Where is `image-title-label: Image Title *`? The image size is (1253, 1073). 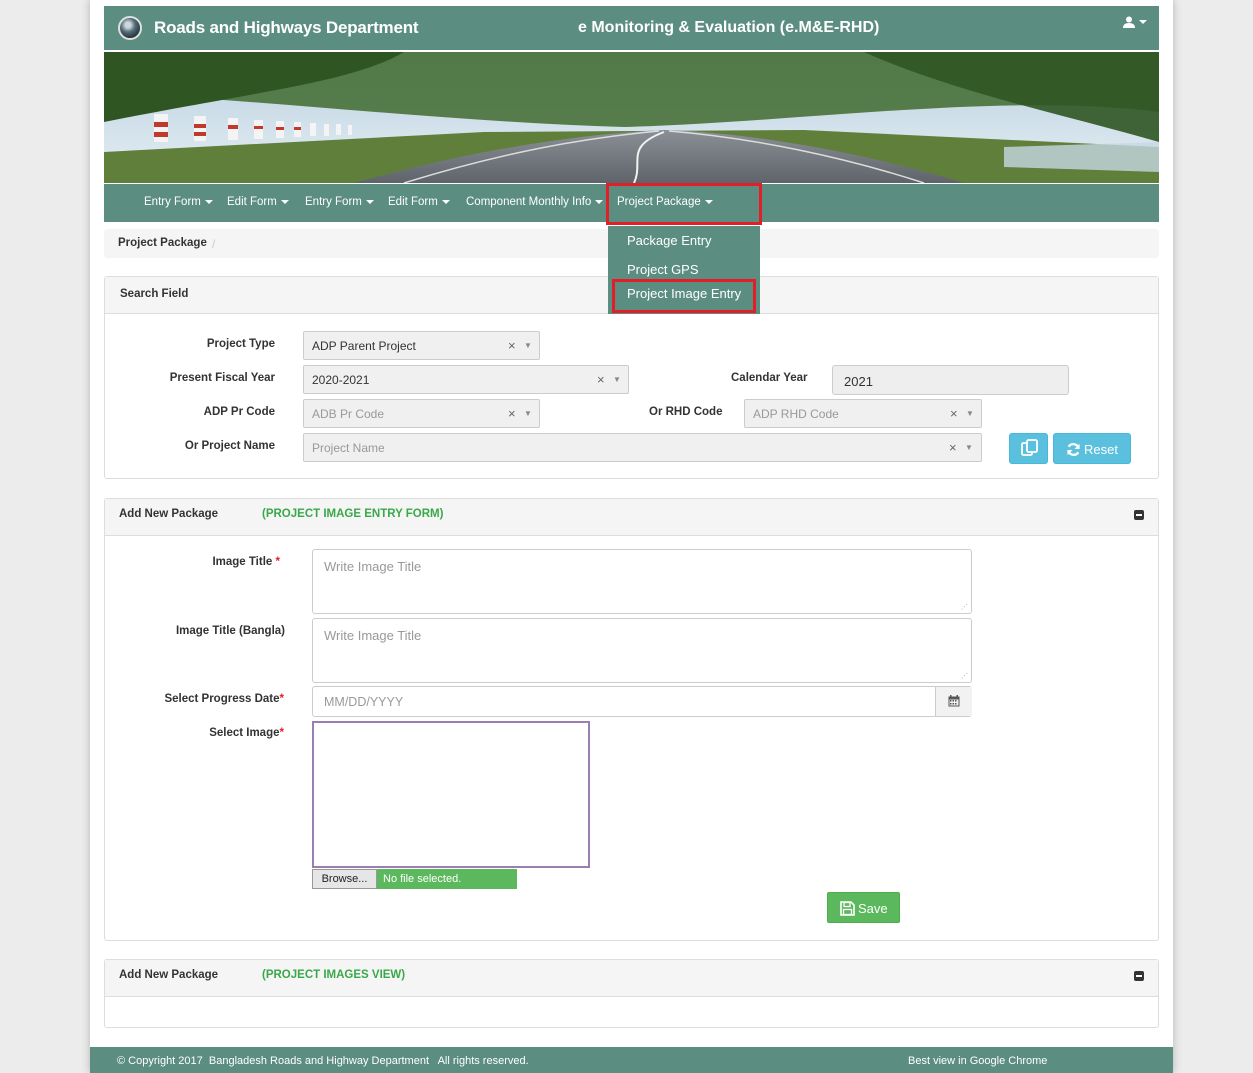 image-title-label: Image Title * is located at coordinates (246, 562).